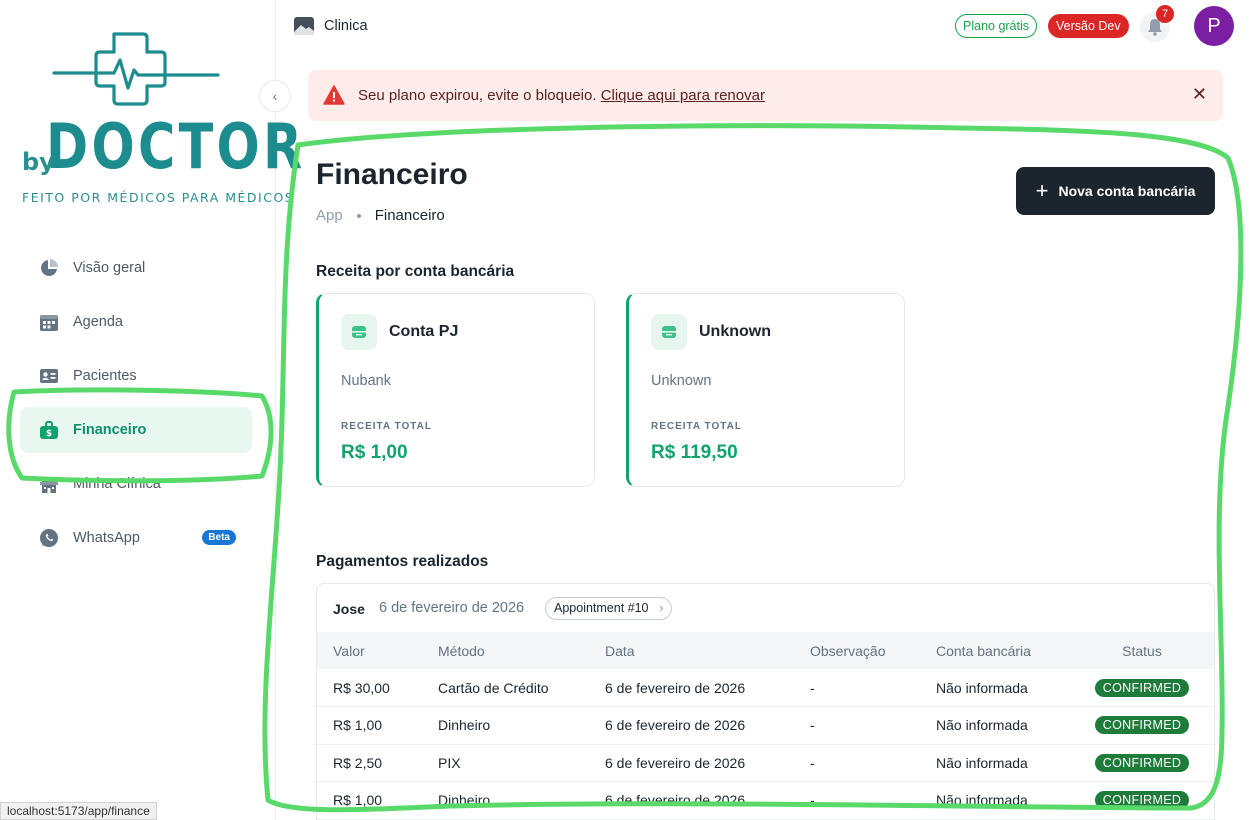 This screenshot has width=1255, height=820. What do you see at coordinates (366, 381) in the screenshot?
I see `bank-name: Nubank` at bounding box center [366, 381].